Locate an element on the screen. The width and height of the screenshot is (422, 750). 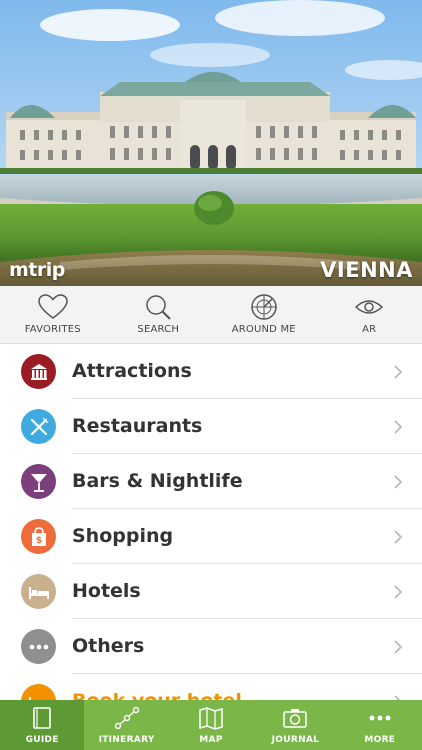
ar-label: AR is located at coordinates (369, 329).